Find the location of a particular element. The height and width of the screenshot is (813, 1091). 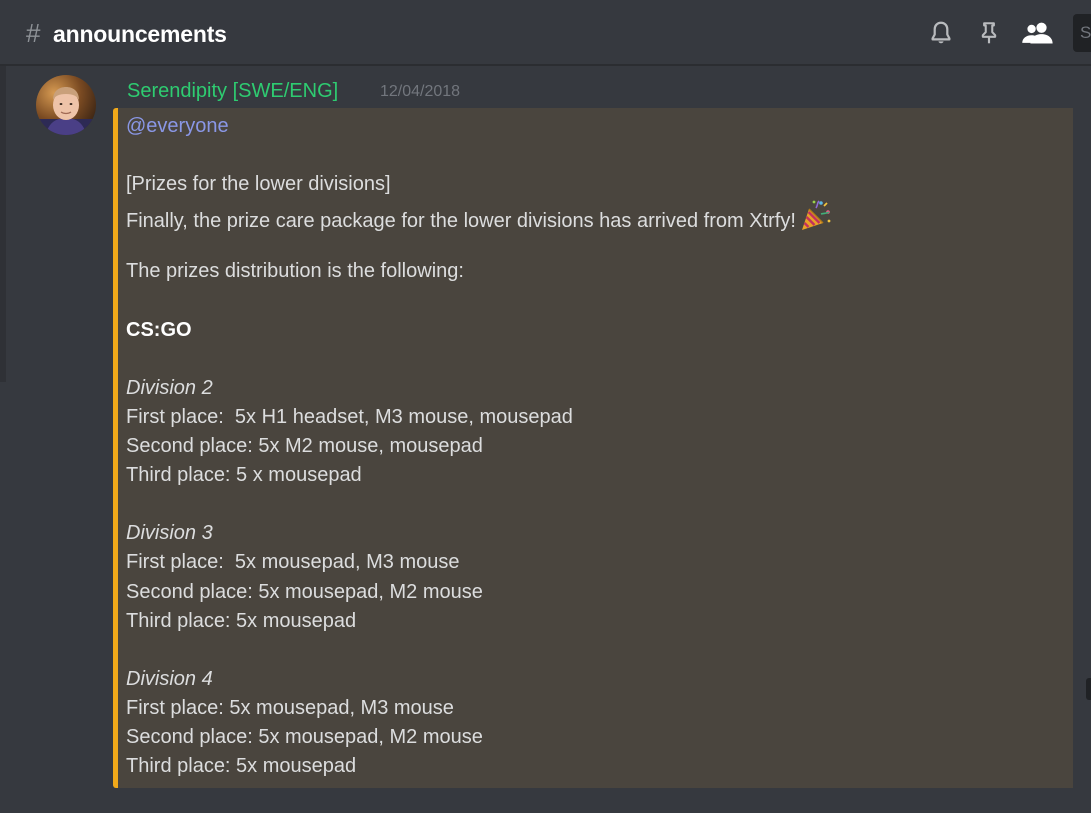

bell-icon is located at coordinates (941, 33).